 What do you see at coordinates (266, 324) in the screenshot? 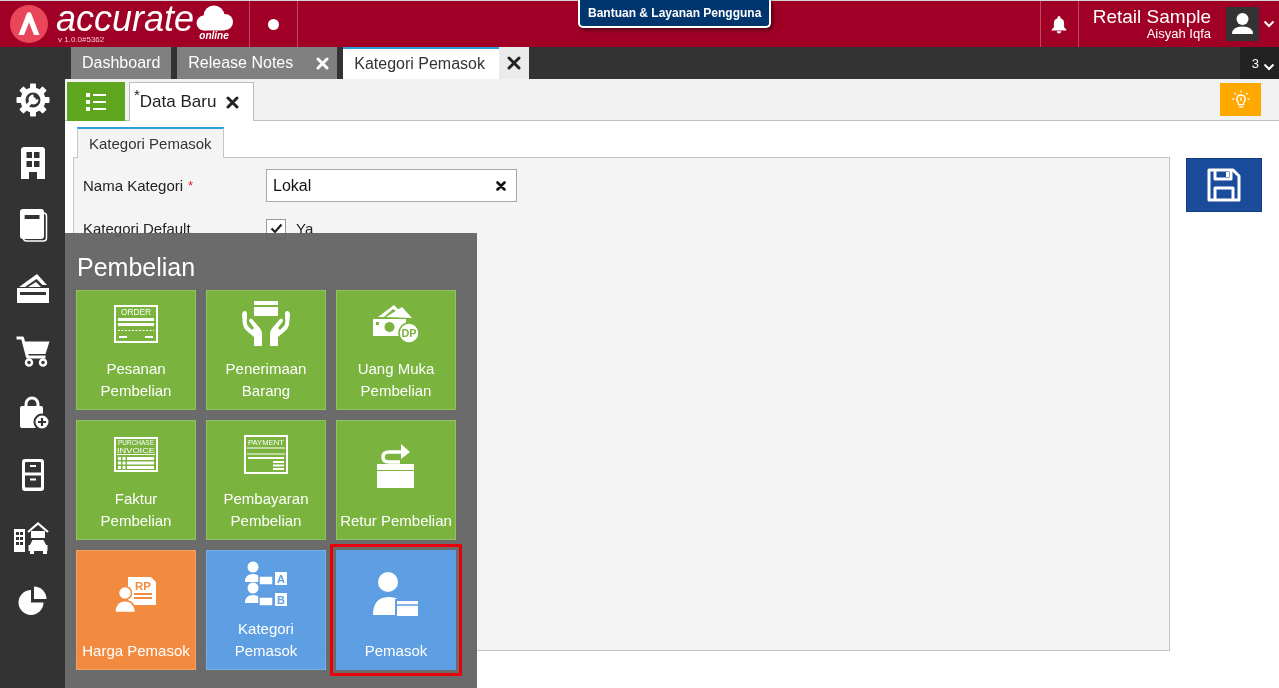
I see `hands-box-icon` at bounding box center [266, 324].